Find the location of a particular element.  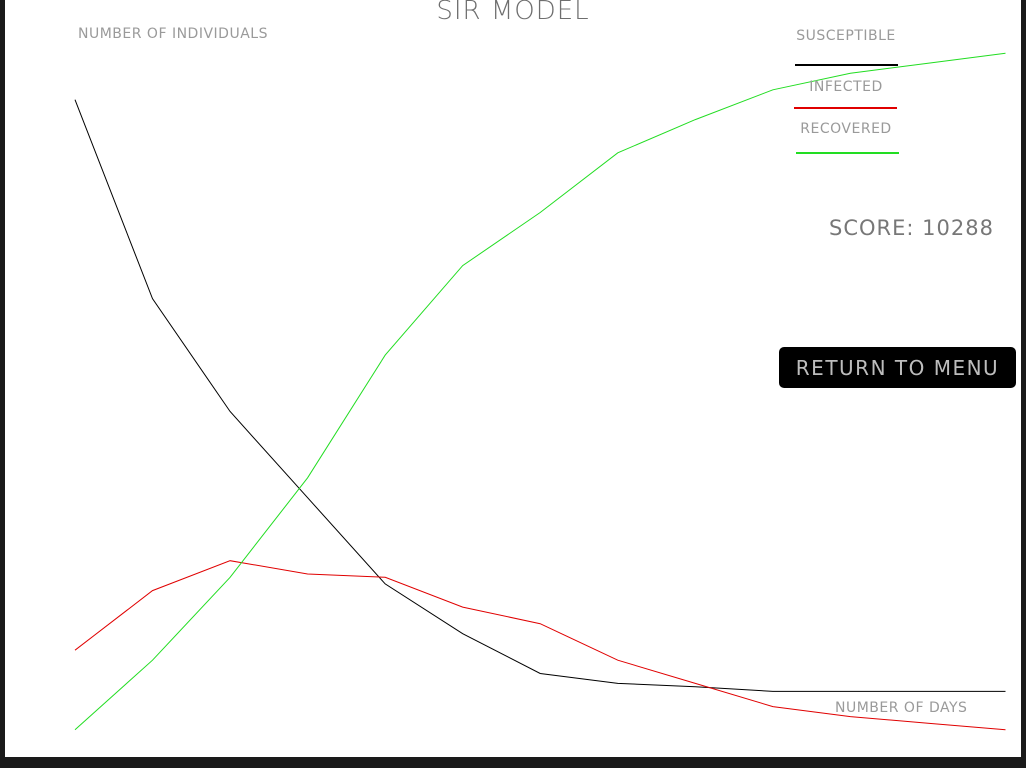

legend-label-infected: INFECTED is located at coordinates (846, 87).